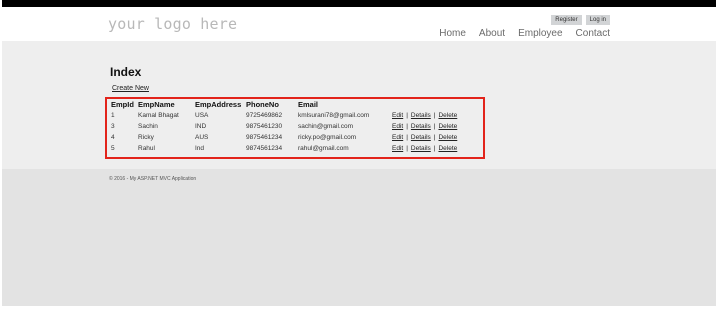  What do you see at coordinates (113, 137) in the screenshot?
I see `row3-empid: 4` at bounding box center [113, 137].